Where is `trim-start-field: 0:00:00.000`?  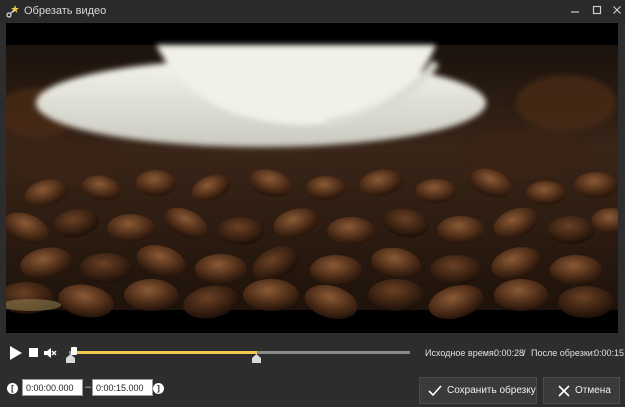 trim-start-field: 0:00:00.000 is located at coordinates (52, 387).